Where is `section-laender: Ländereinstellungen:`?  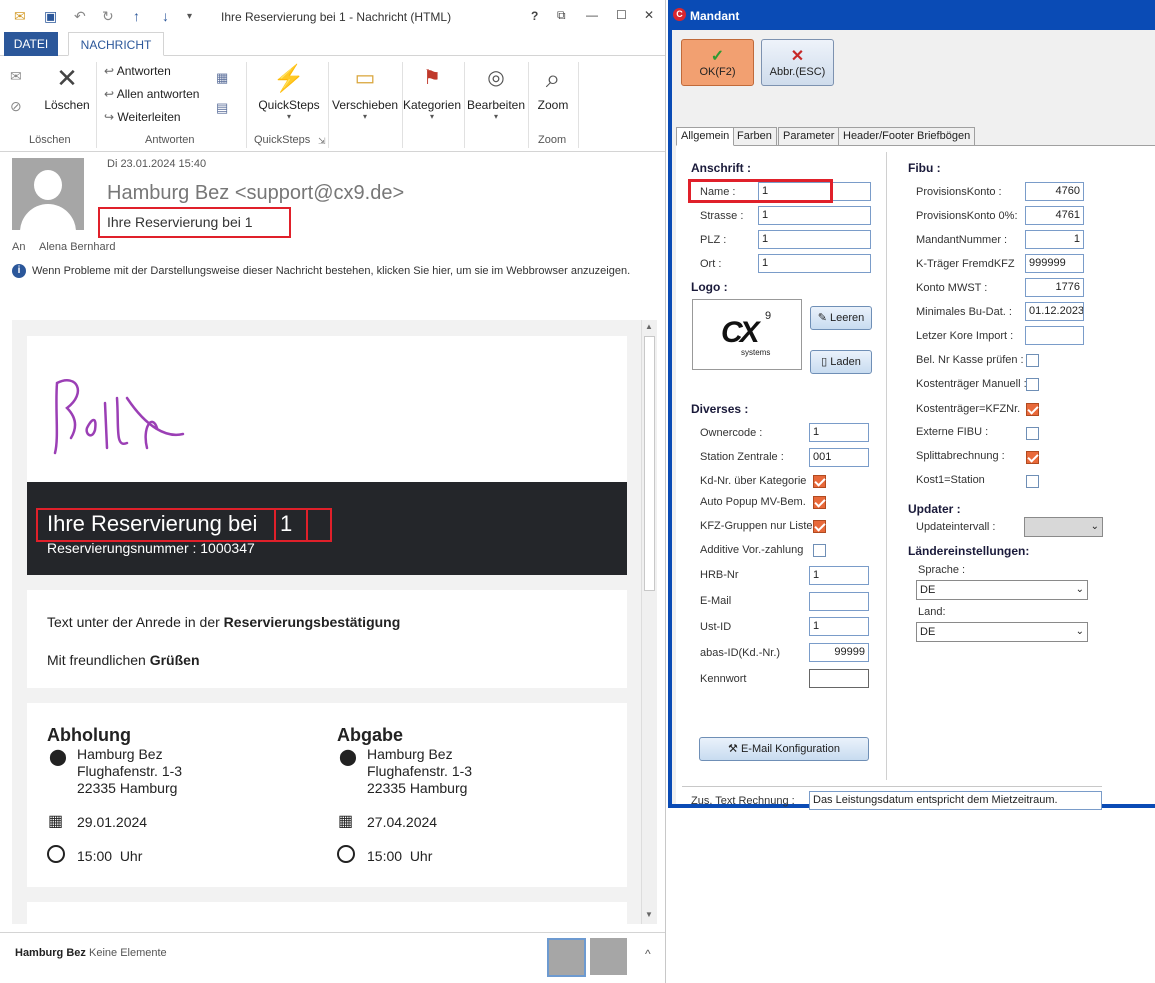
section-laender: Ländereinstellungen: is located at coordinates (969, 551).